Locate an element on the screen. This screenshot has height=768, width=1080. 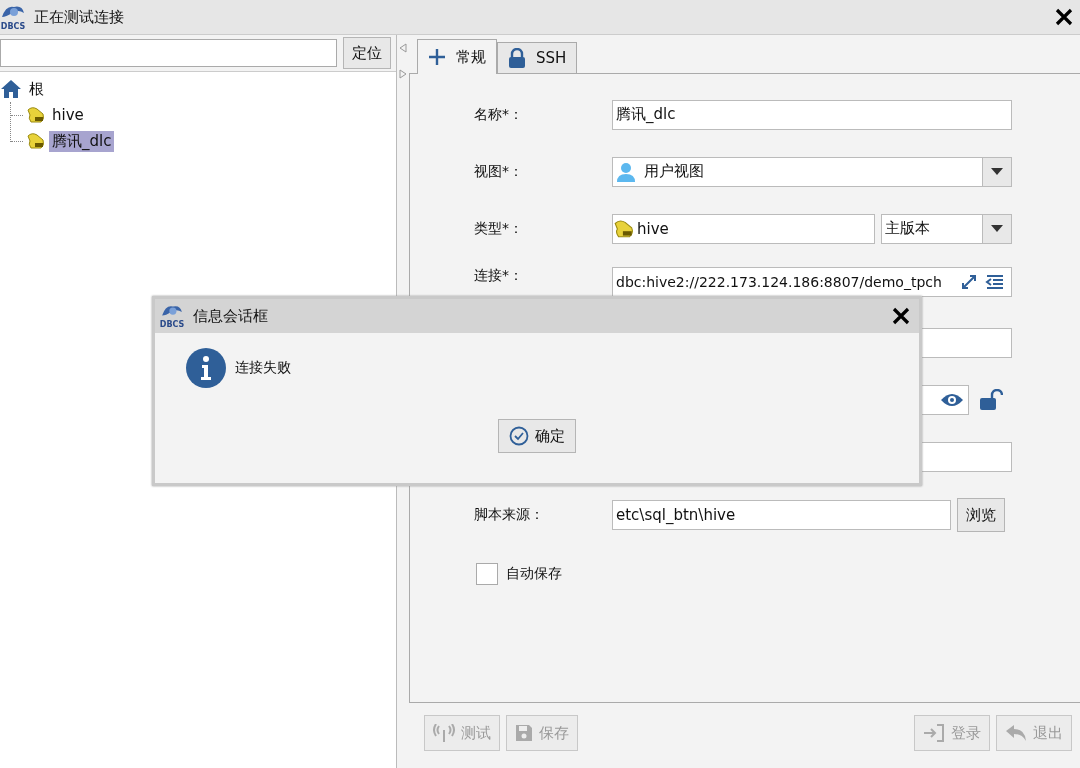
type-field: hive is located at coordinates (743, 228).